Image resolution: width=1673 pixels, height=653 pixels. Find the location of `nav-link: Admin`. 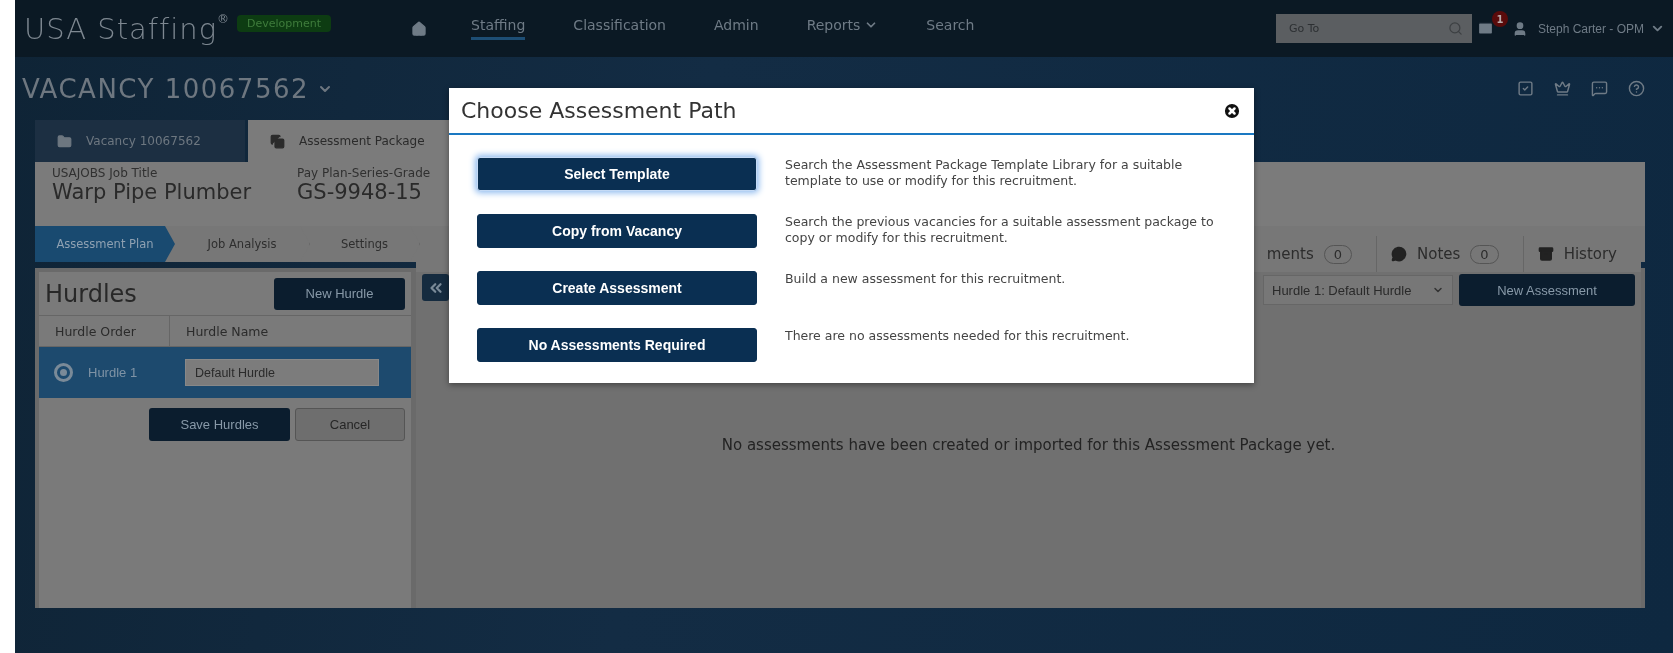

nav-link: Admin is located at coordinates (736, 28).